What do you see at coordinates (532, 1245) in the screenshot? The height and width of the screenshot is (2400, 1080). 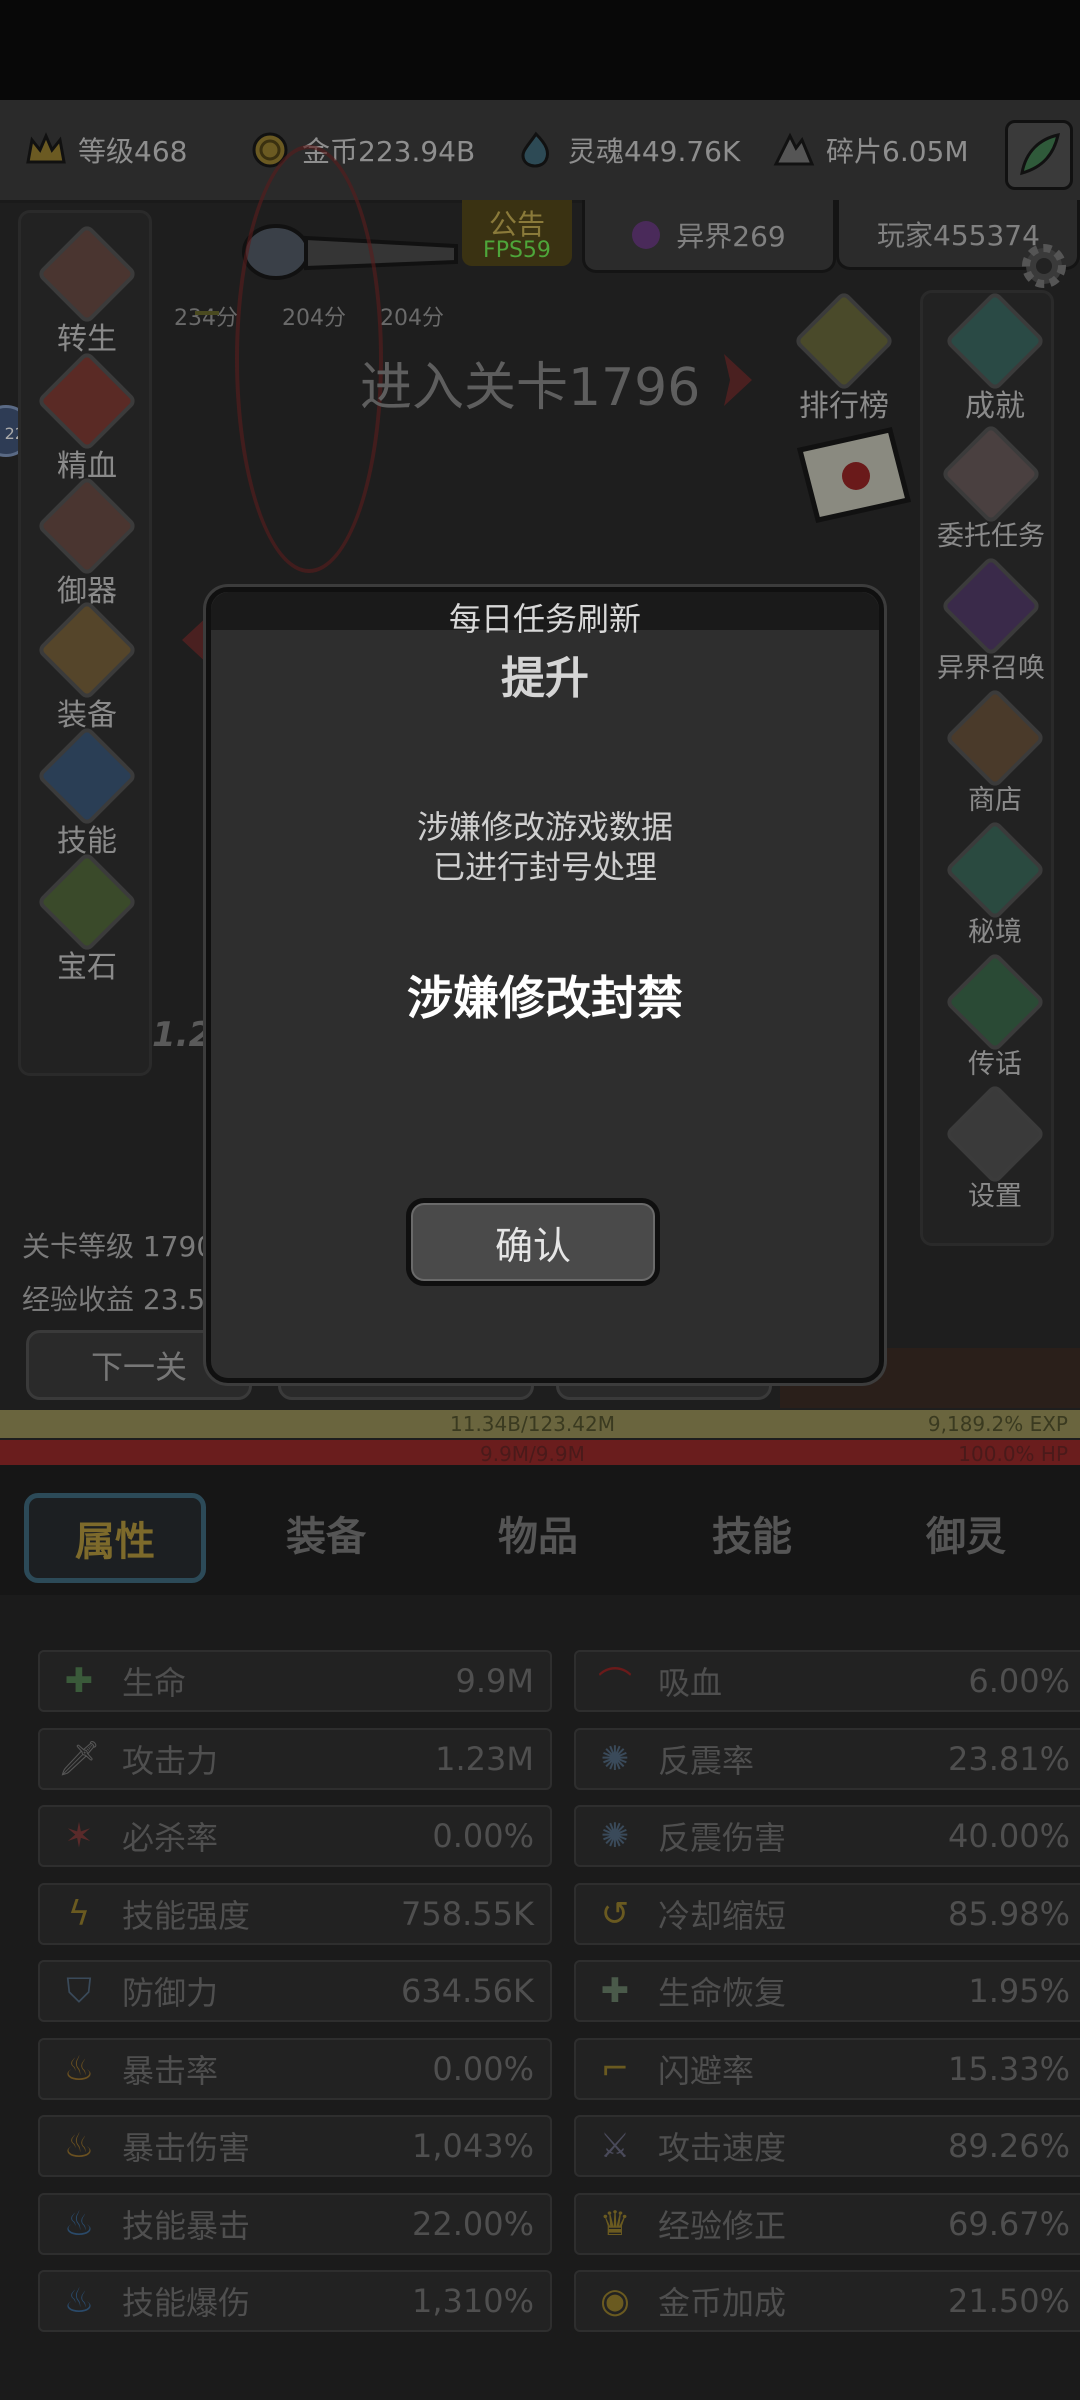 I see `confirm-label: 确认` at bounding box center [532, 1245].